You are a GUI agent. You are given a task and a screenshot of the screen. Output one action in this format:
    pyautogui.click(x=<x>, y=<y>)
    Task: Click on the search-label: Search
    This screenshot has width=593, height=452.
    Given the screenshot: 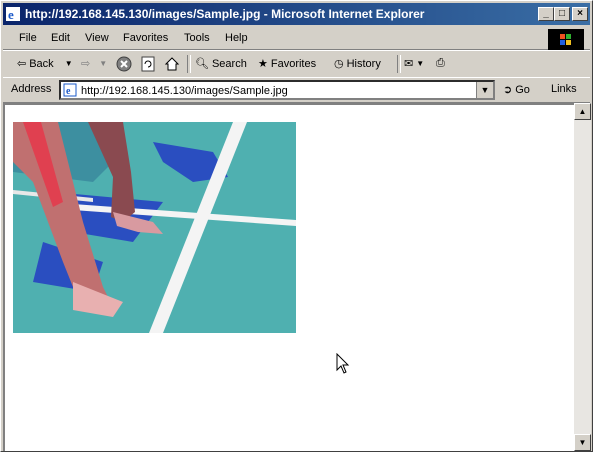 What is the action you would take?
    pyautogui.click(x=229, y=63)
    